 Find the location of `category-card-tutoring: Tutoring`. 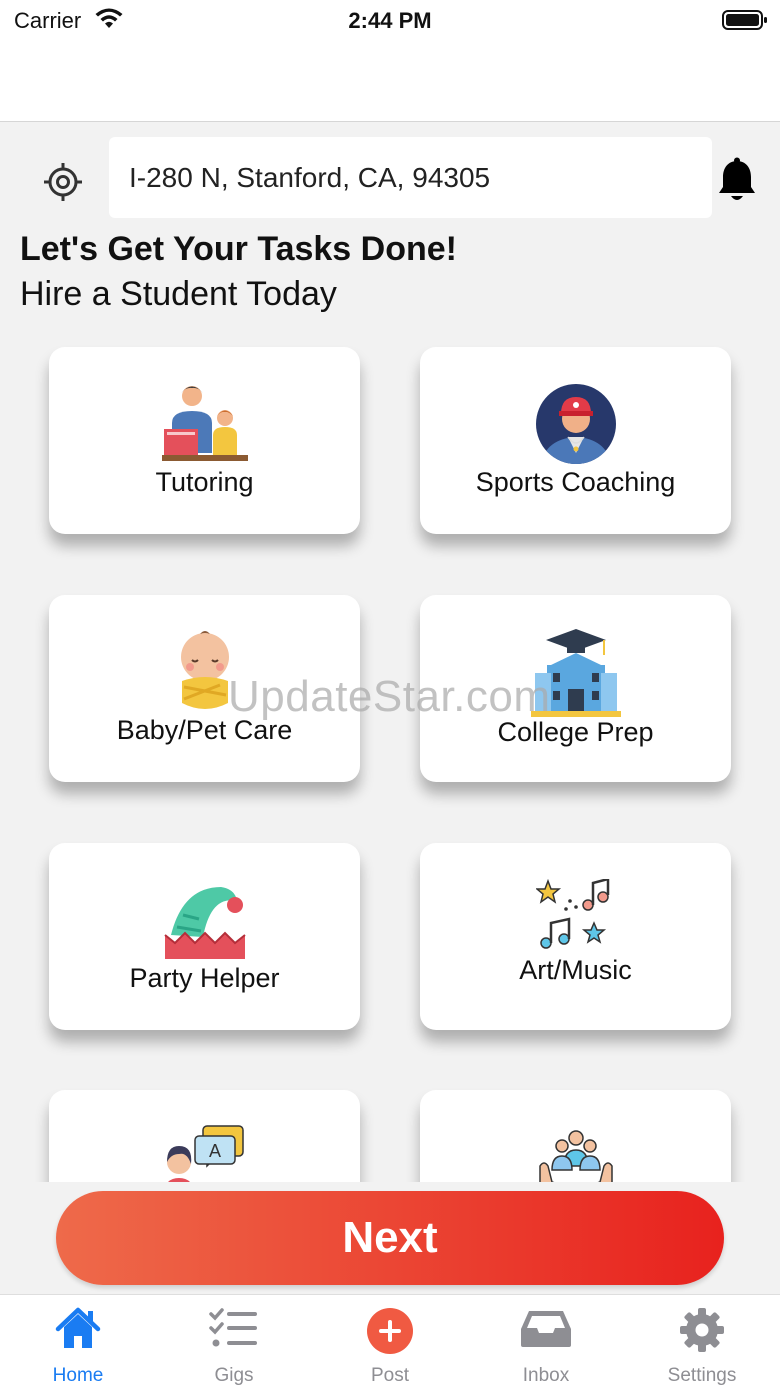

category-card-tutoring: Tutoring is located at coordinates (204, 440).